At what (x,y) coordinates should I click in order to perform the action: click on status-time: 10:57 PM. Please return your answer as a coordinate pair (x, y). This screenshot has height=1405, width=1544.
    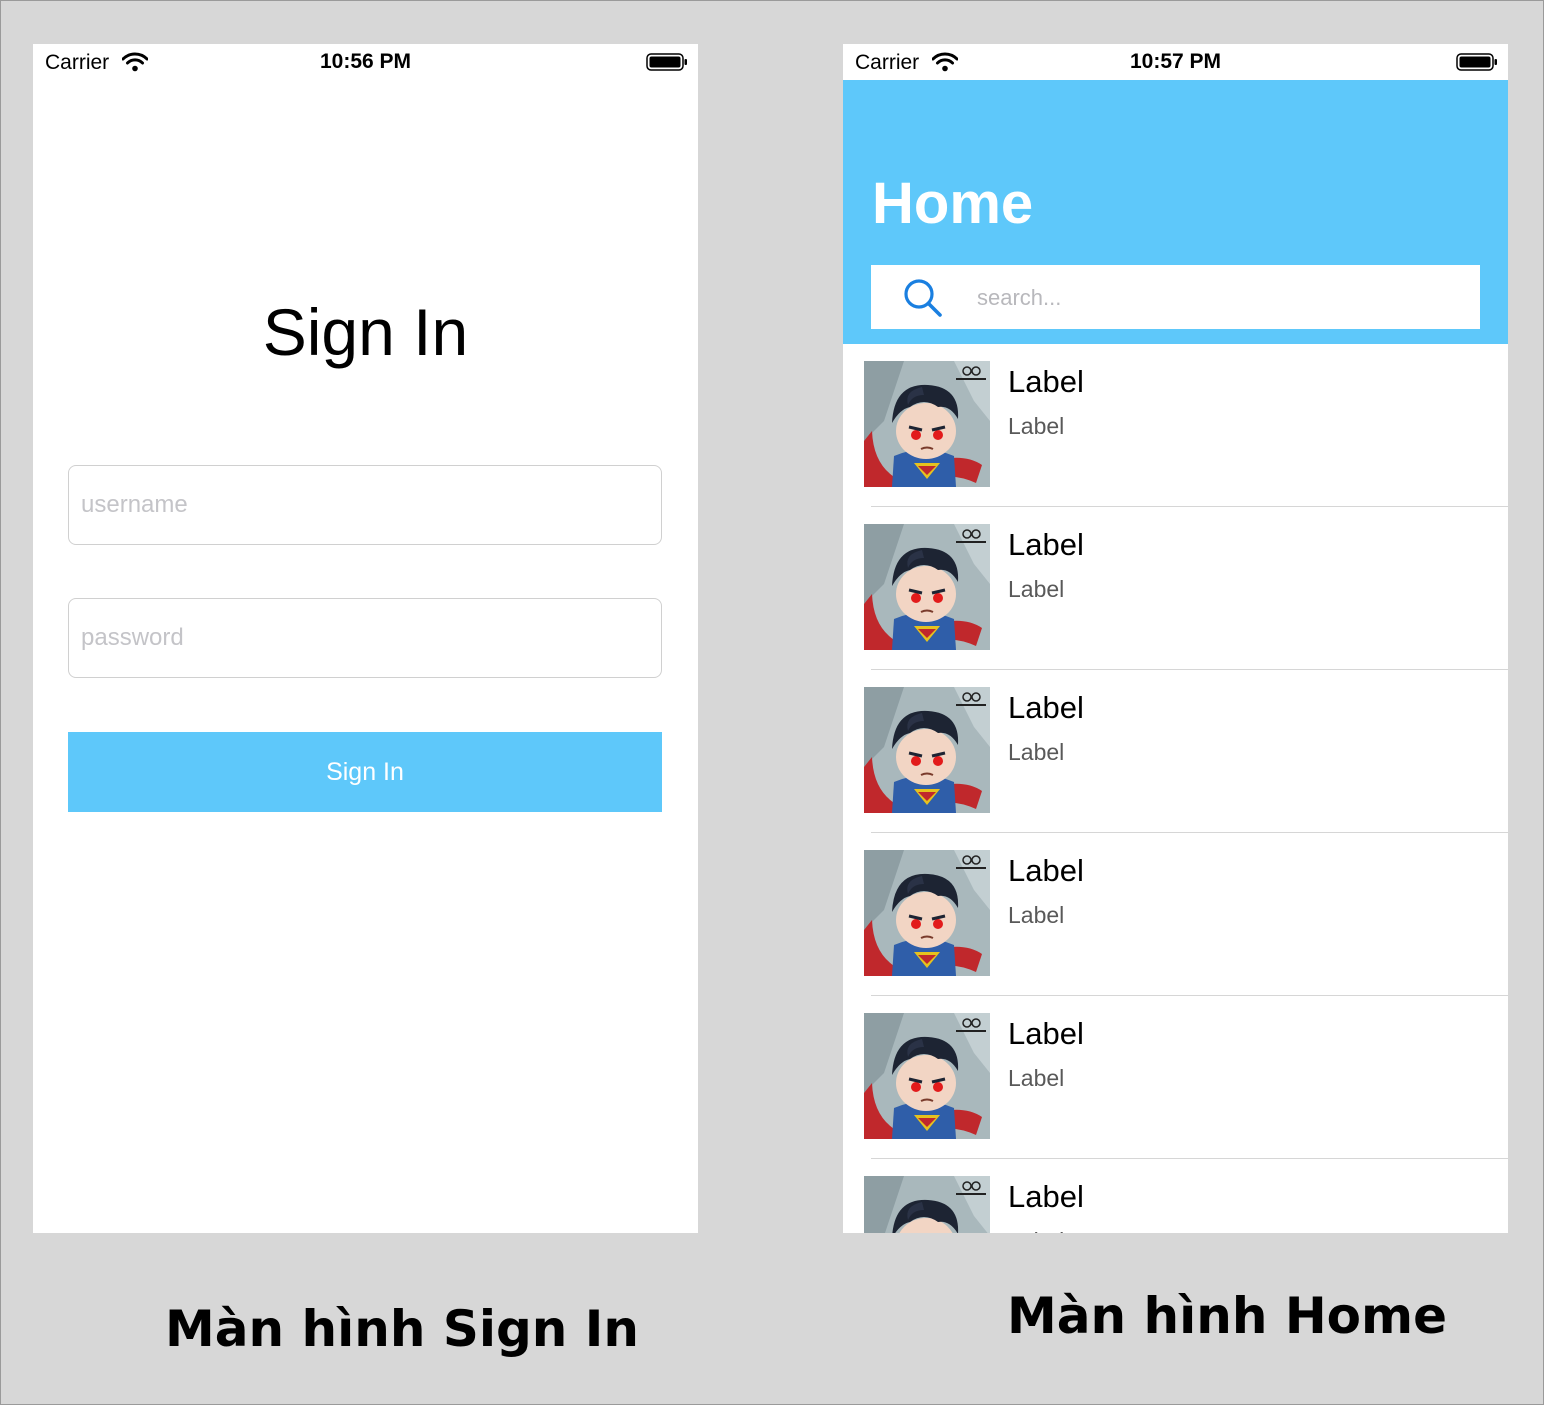
    Looking at the image, I should click on (1175, 61).